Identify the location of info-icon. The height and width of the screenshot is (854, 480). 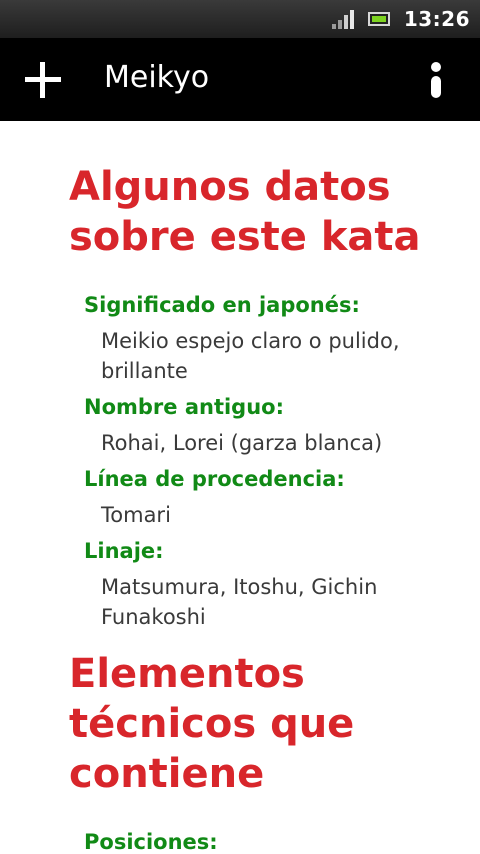
(436, 67).